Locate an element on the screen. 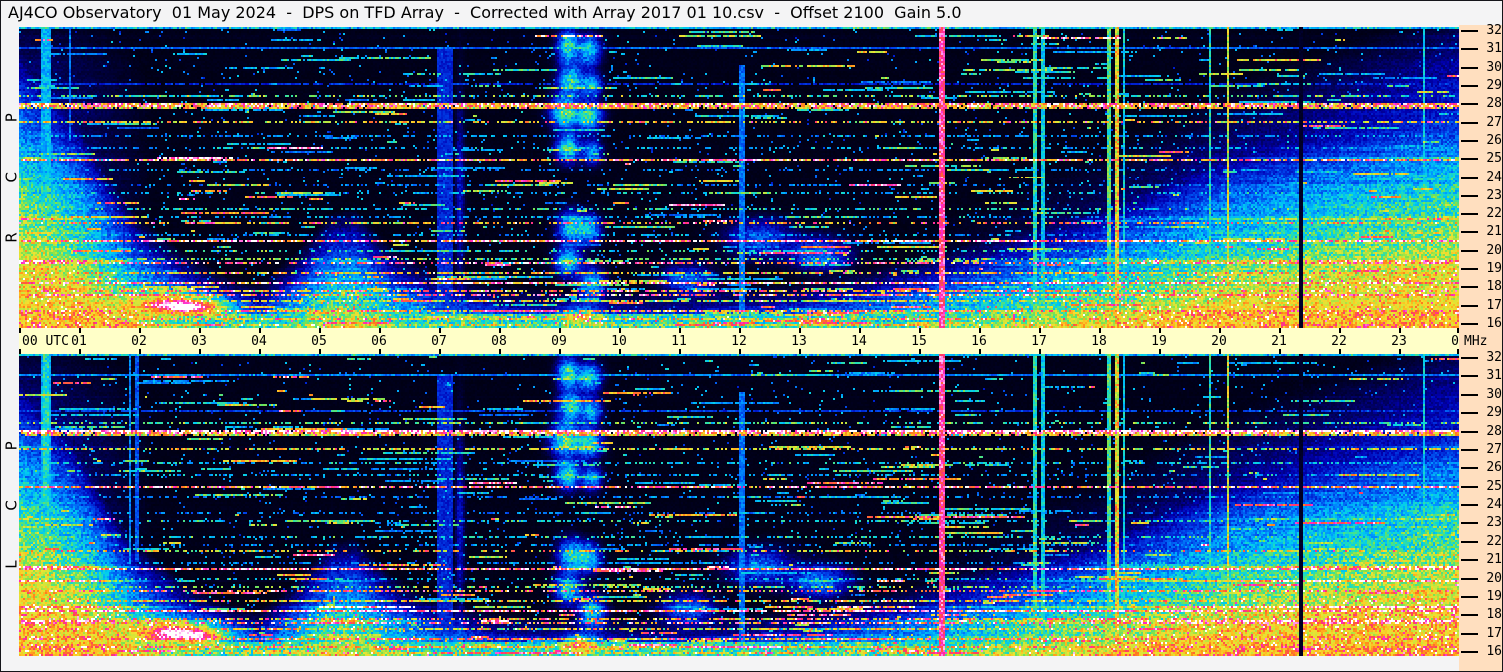  hour-label: 01 is located at coordinates (79, 341).